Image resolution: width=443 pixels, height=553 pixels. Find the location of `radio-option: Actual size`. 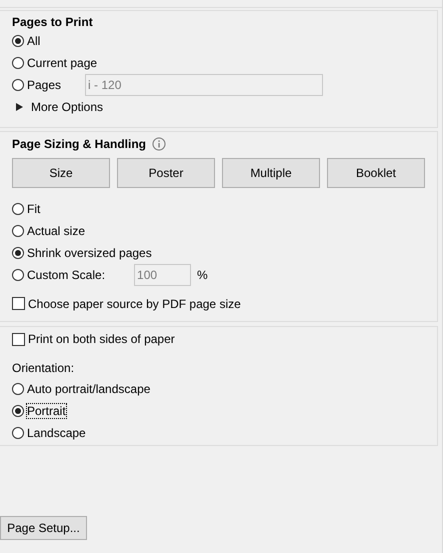

radio-option: Actual size is located at coordinates (49, 231).